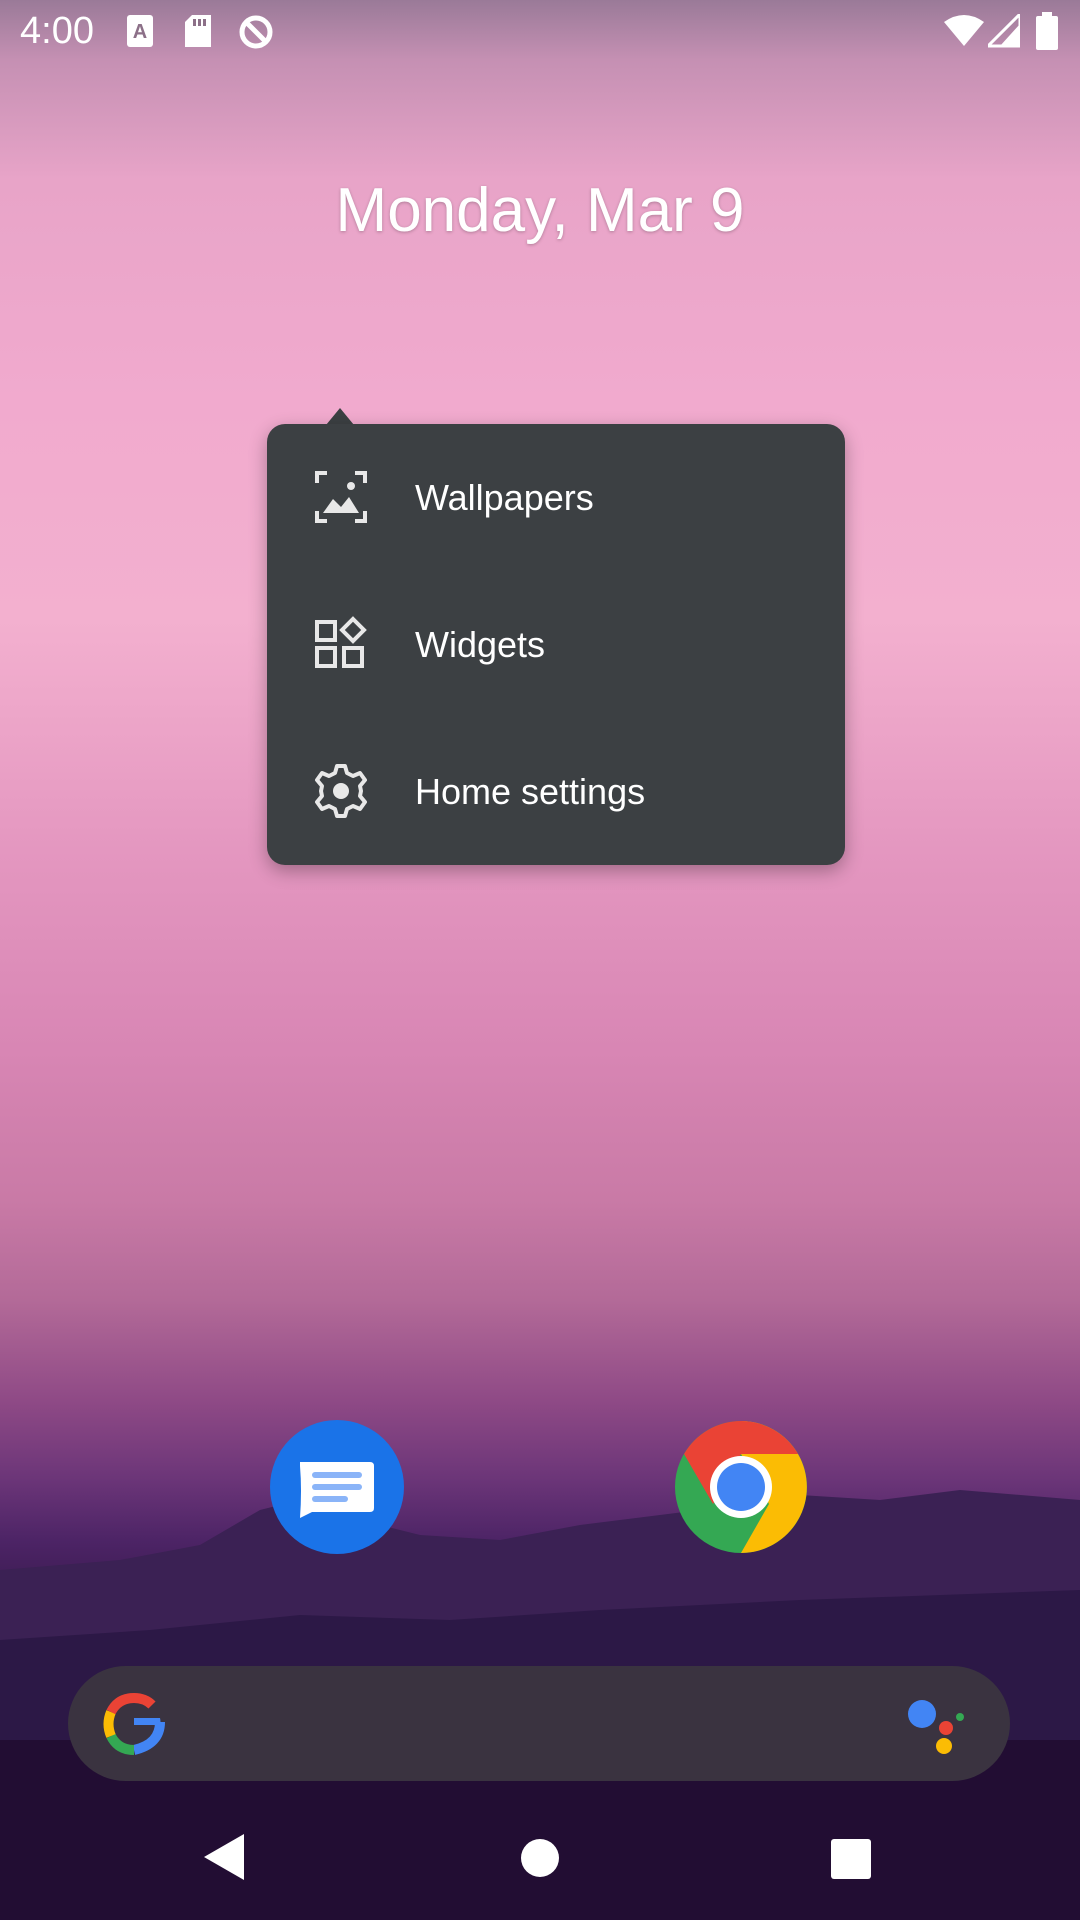 This screenshot has width=1080, height=1920. I want to click on menu-pointer, so click(340, 416).